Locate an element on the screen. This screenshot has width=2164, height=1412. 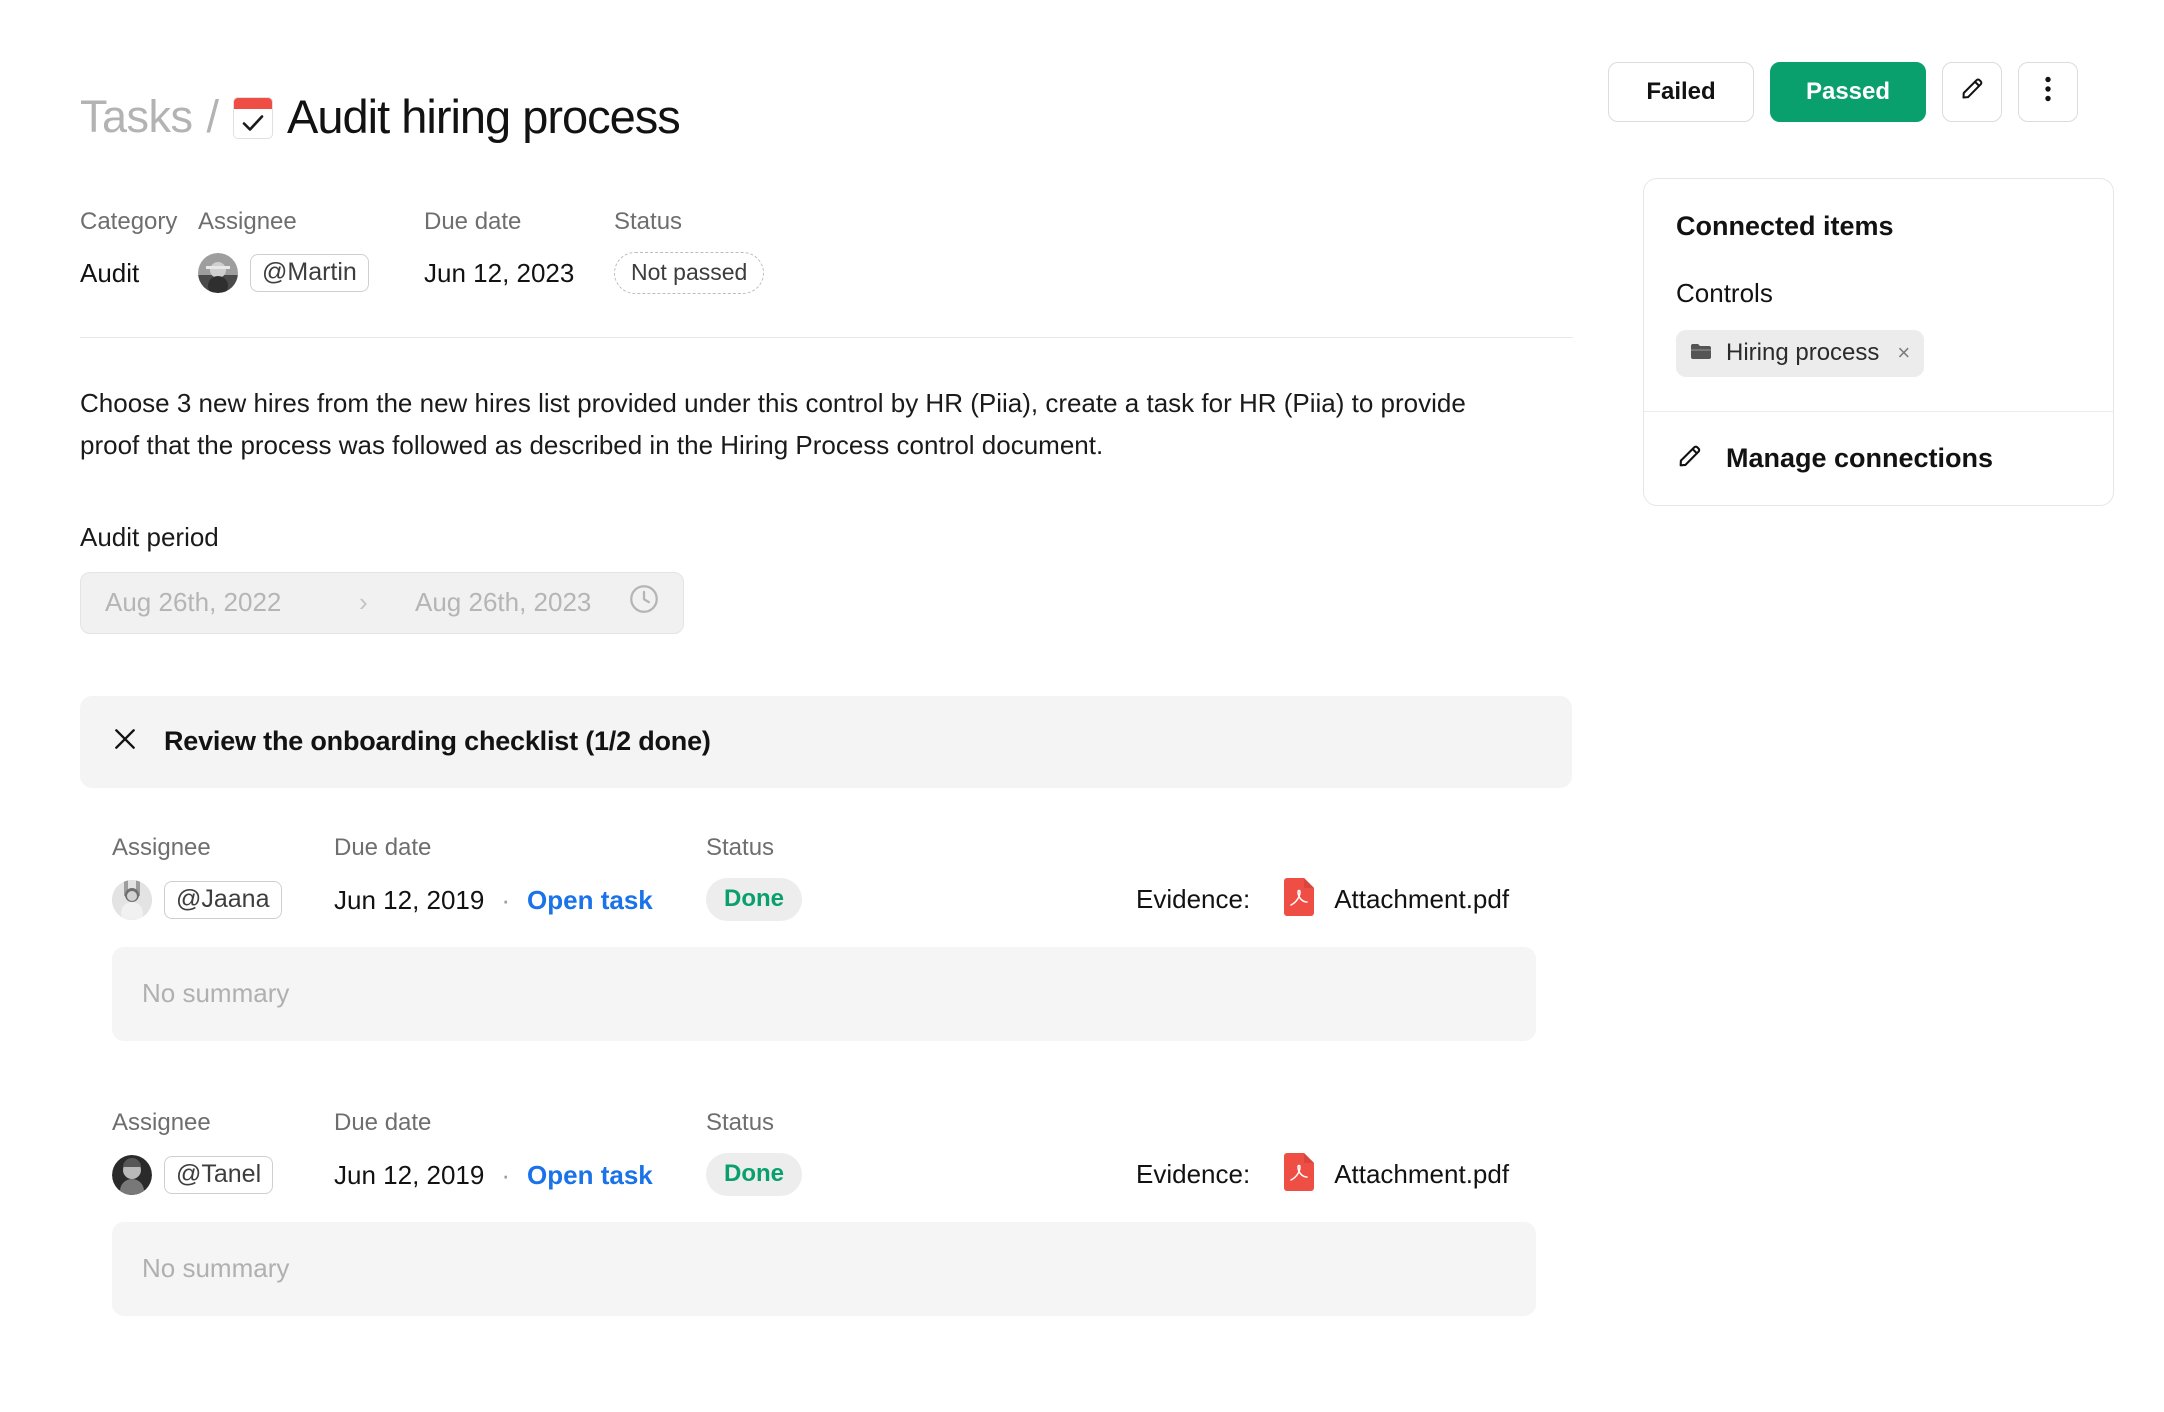
task-card-icon is located at coordinates (253, 117).